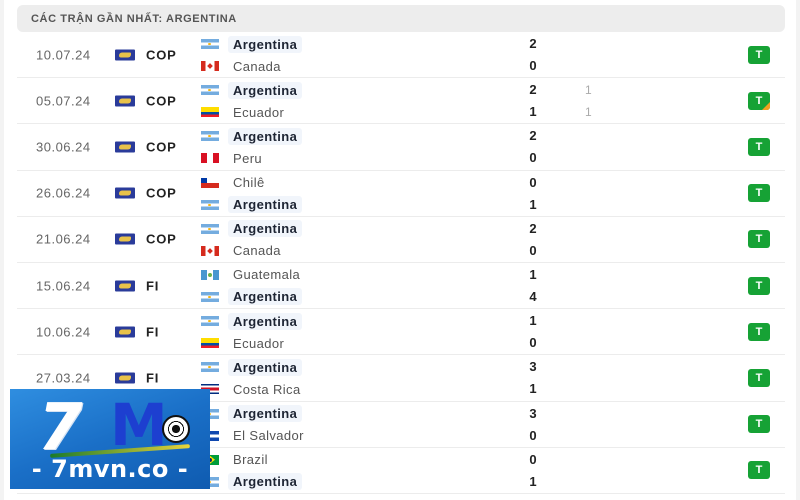  I want to click on away-team: El Salvador, so click(255, 436).